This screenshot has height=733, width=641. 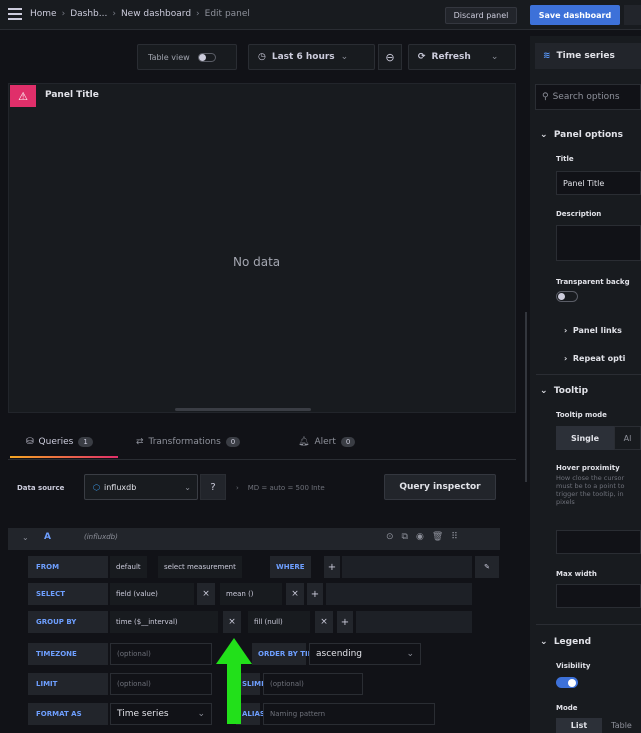 What do you see at coordinates (313, 684) in the screenshot?
I see `slimit-input: (optional)` at bounding box center [313, 684].